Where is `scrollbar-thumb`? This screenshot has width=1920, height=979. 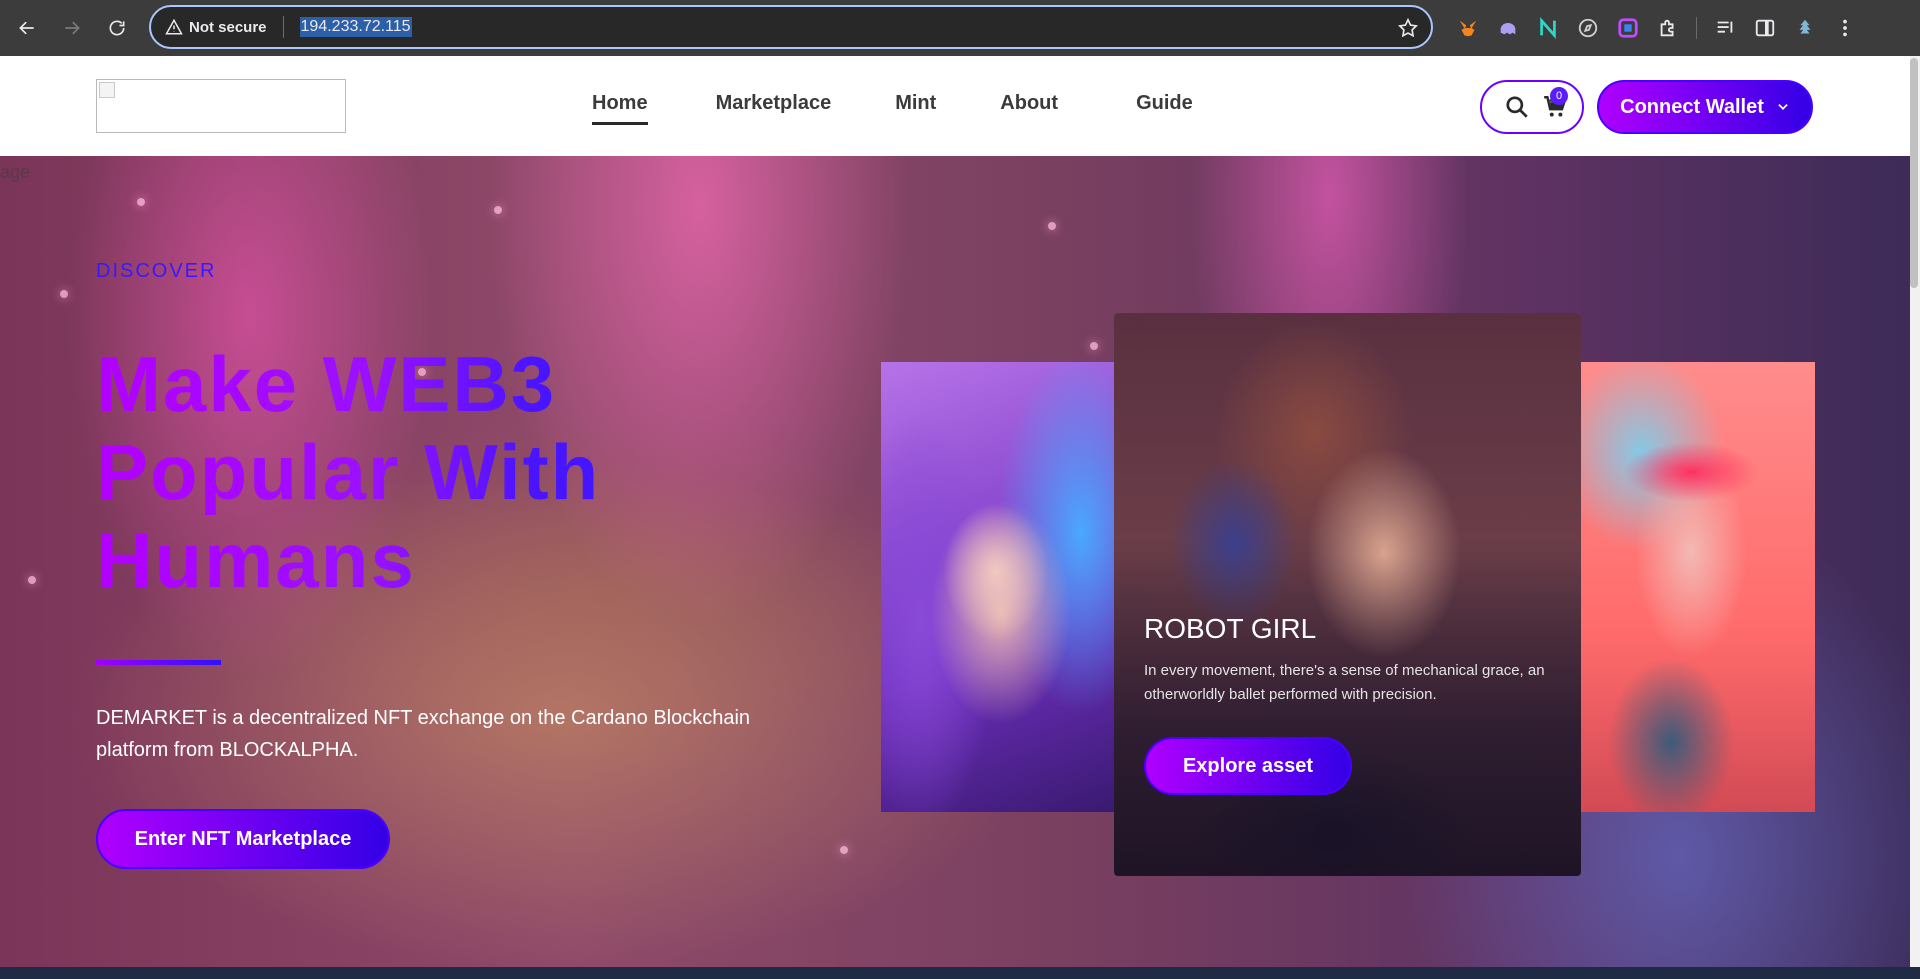 scrollbar-thumb is located at coordinates (1914, 173).